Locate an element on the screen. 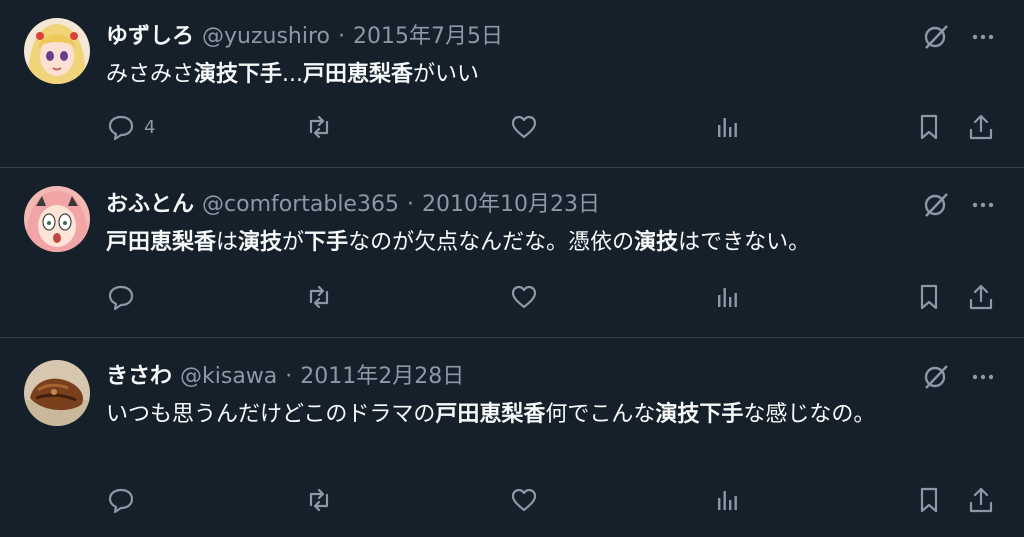 This screenshot has height=537, width=1024. text-segment: が is located at coordinates (293, 242).